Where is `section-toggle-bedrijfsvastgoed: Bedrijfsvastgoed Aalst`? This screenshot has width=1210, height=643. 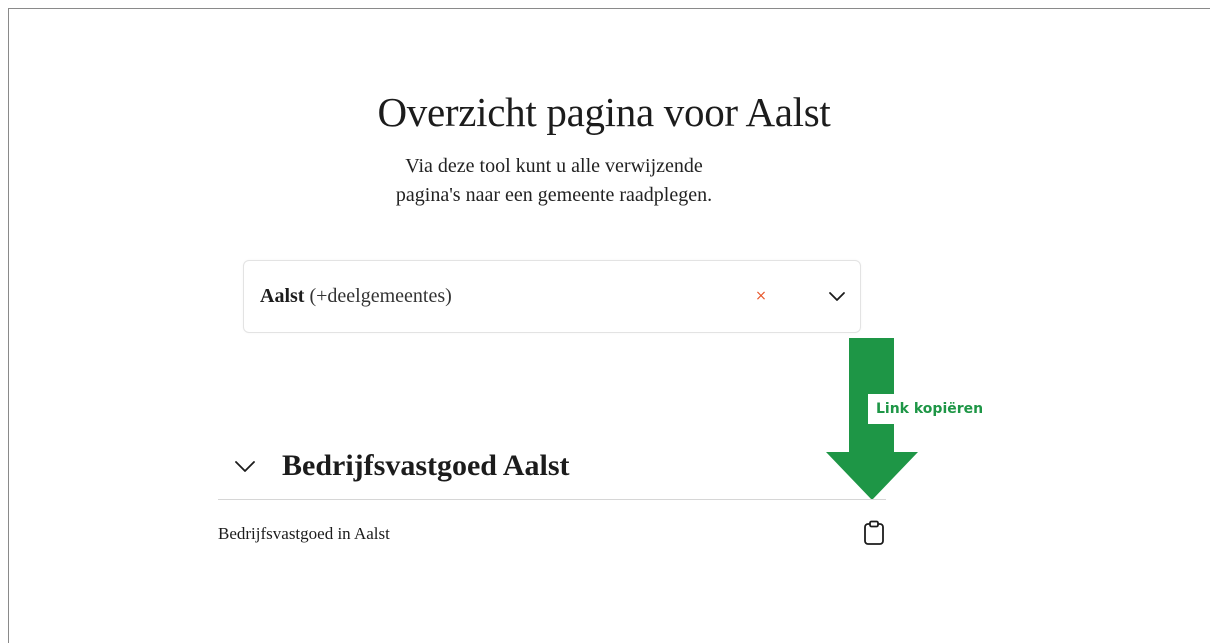 section-toggle-bedrijfsvastgoed: Bedrijfsvastgoed Aalst is located at coordinates (402, 466).